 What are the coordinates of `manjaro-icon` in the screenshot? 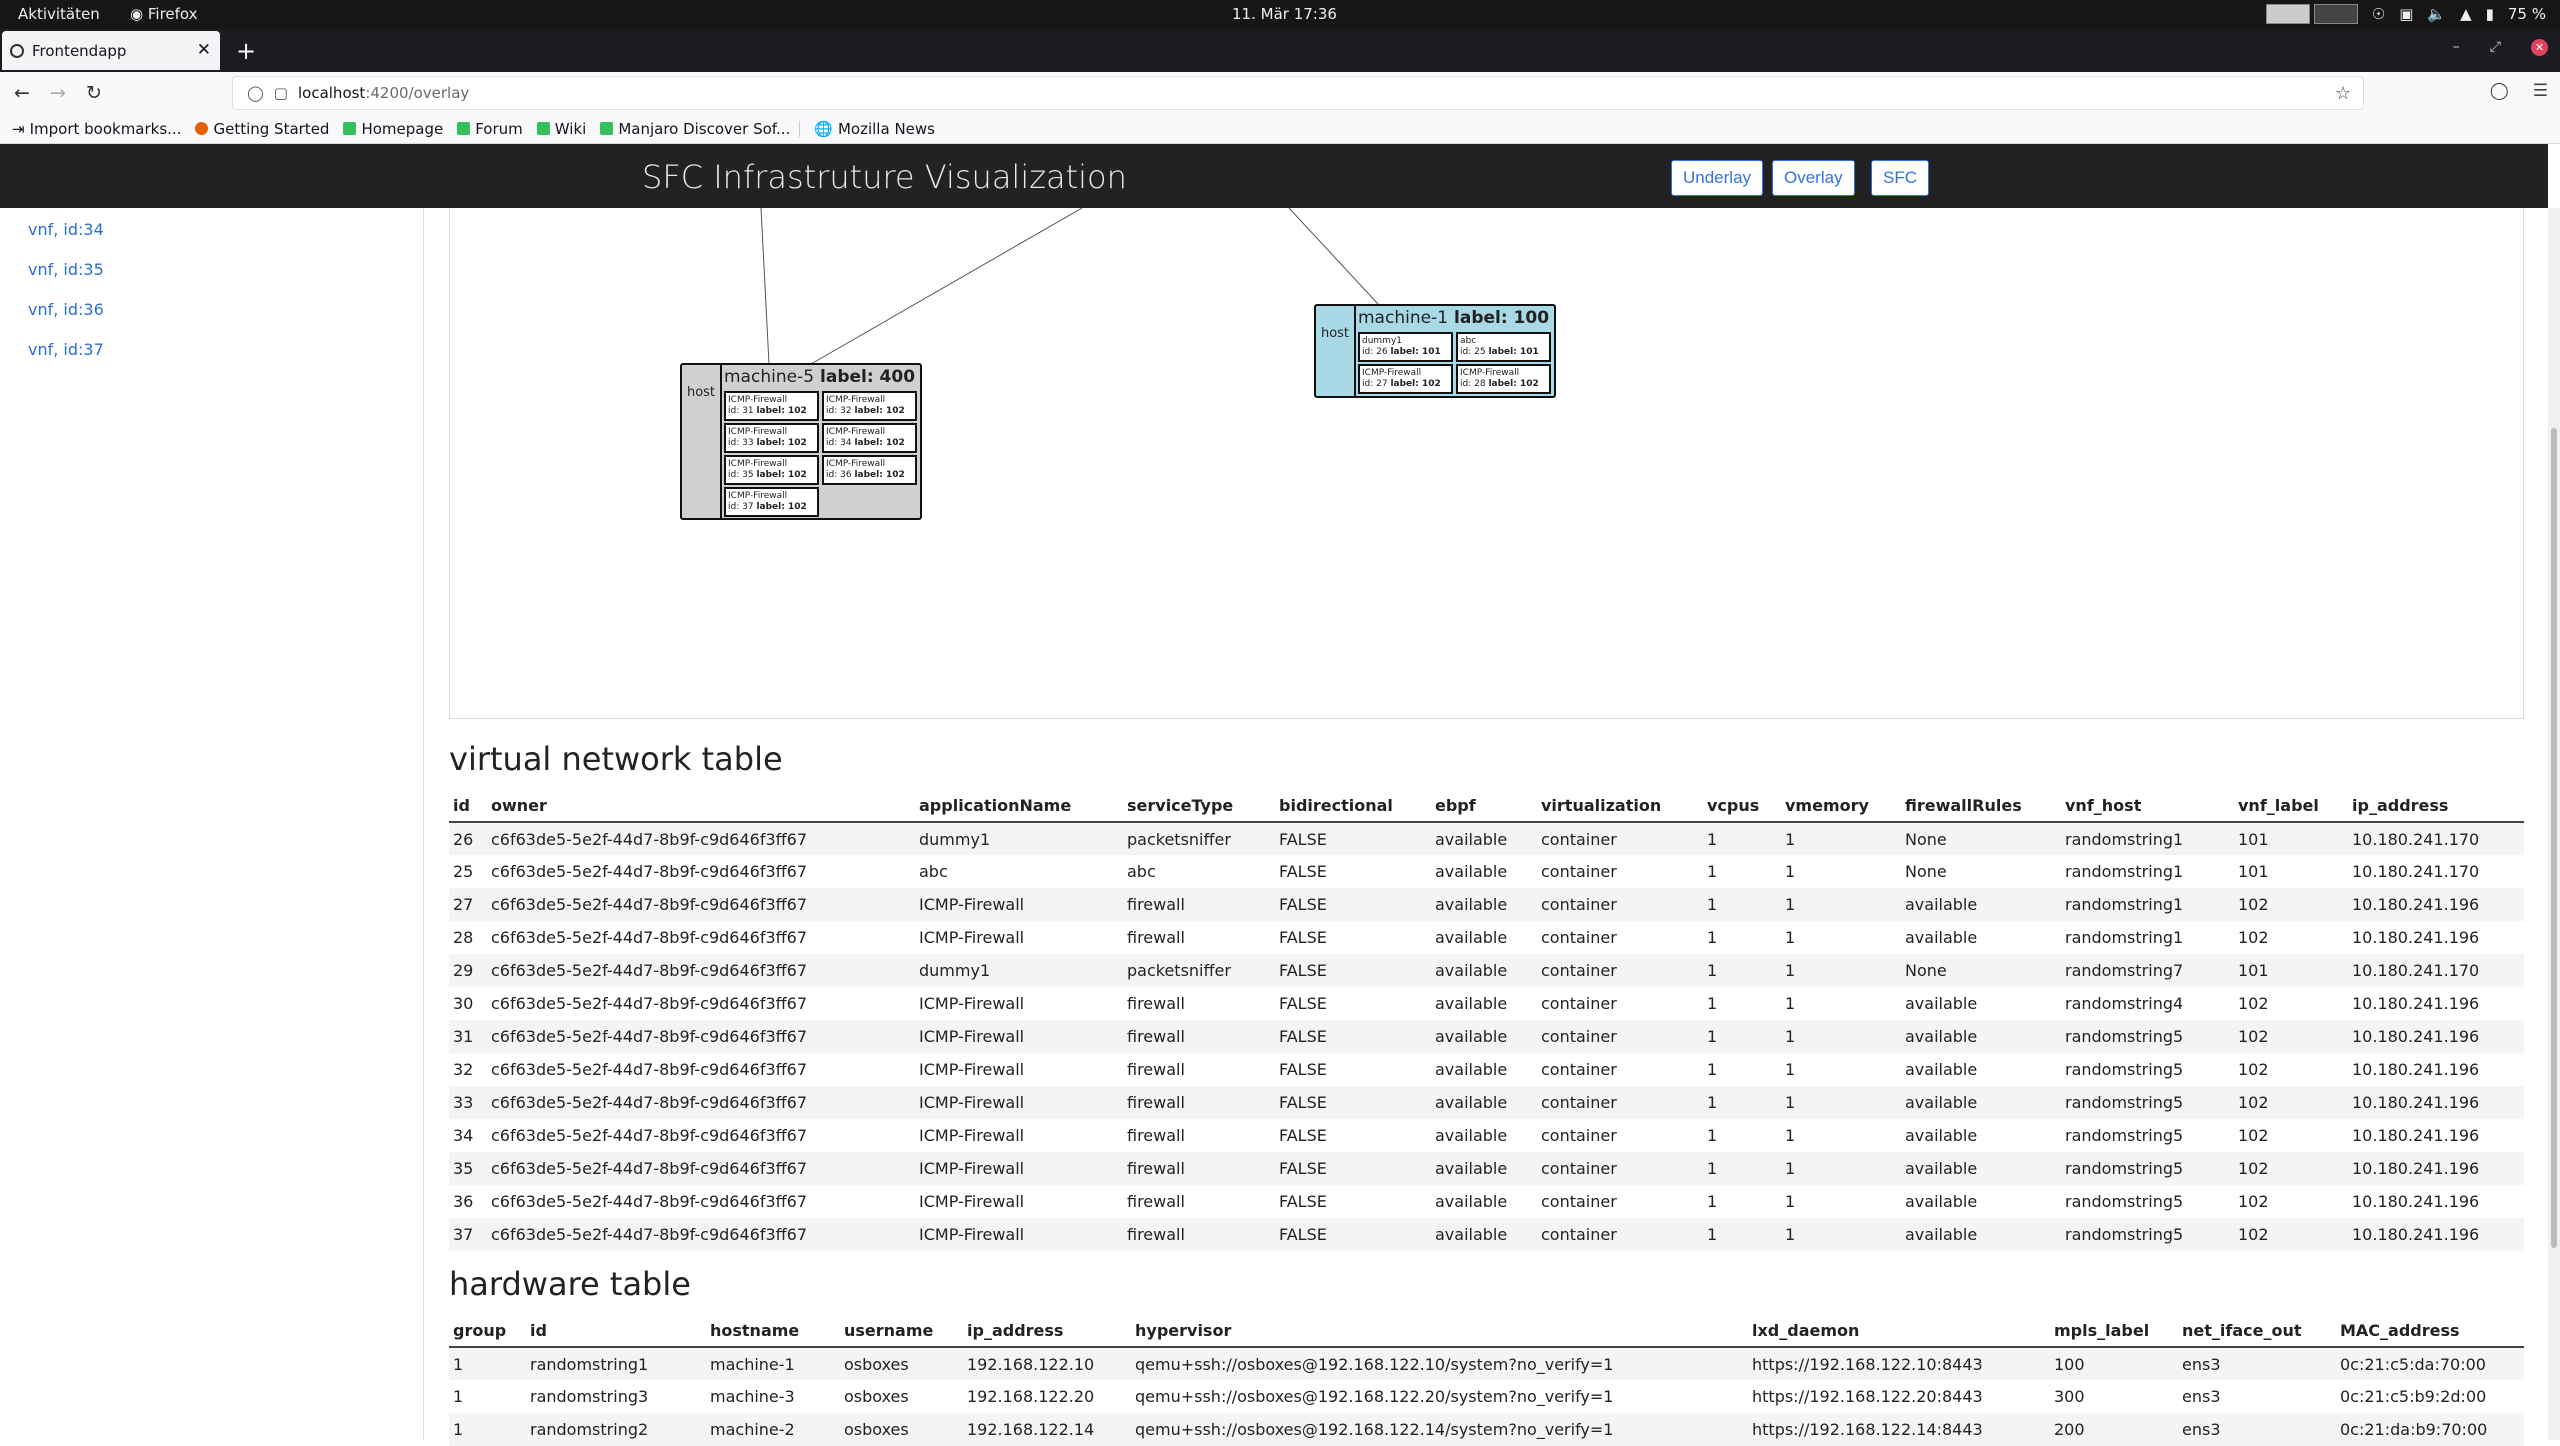 It's located at (350, 128).